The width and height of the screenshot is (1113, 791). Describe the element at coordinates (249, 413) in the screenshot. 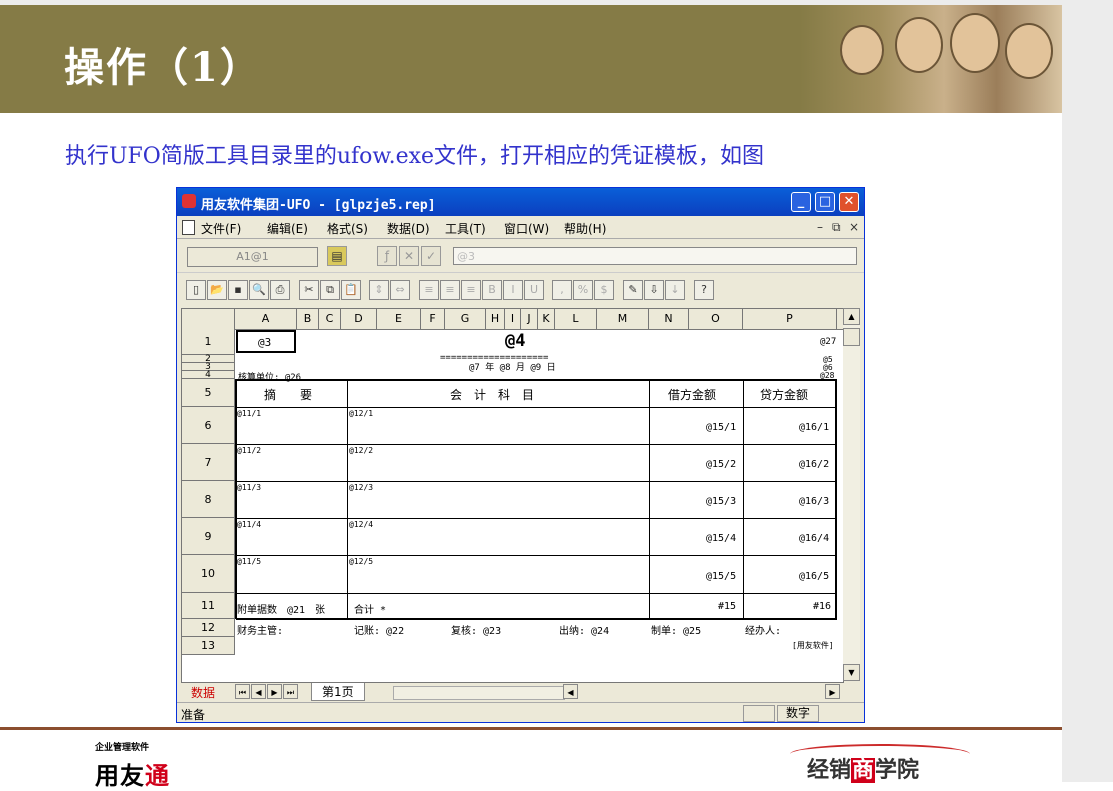

I see `line1-summary: @11/1` at that location.